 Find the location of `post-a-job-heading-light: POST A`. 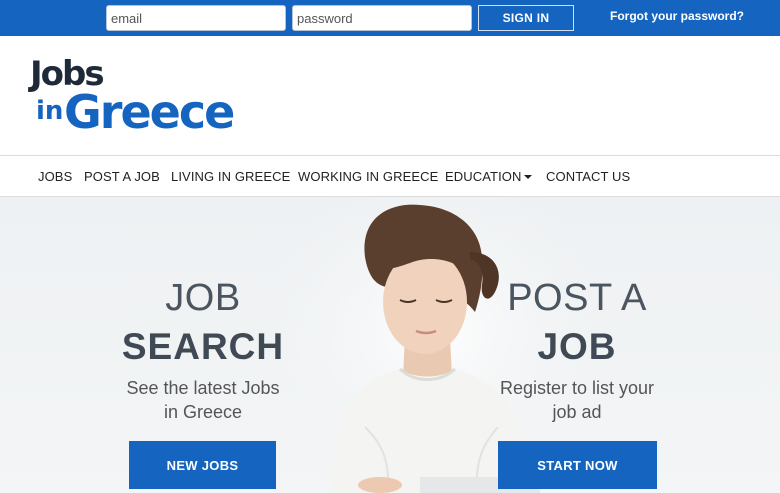

post-a-job-heading-light: POST A is located at coordinates (577, 298).